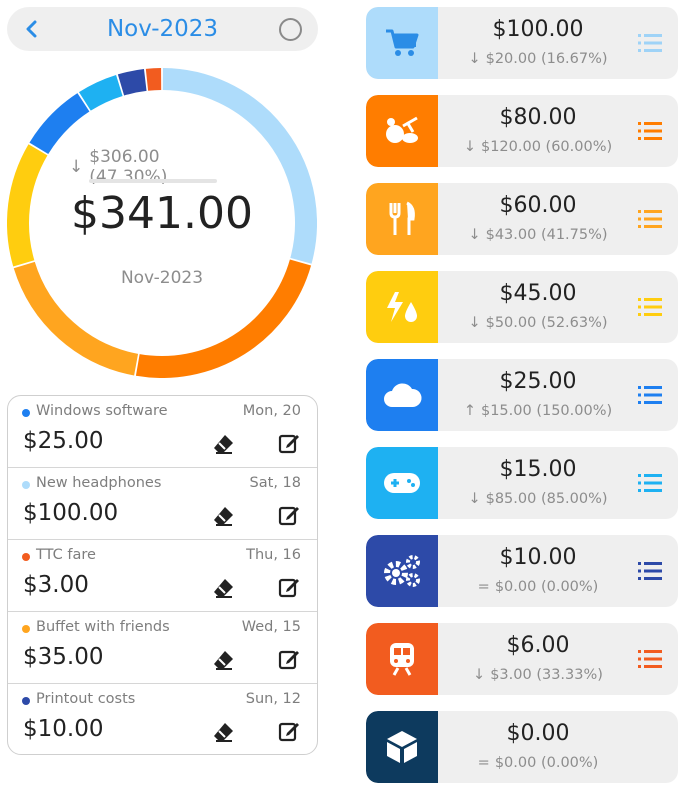  I want to click on transaction-row: TTC fare Thu, 16 $3.00, so click(162, 576).